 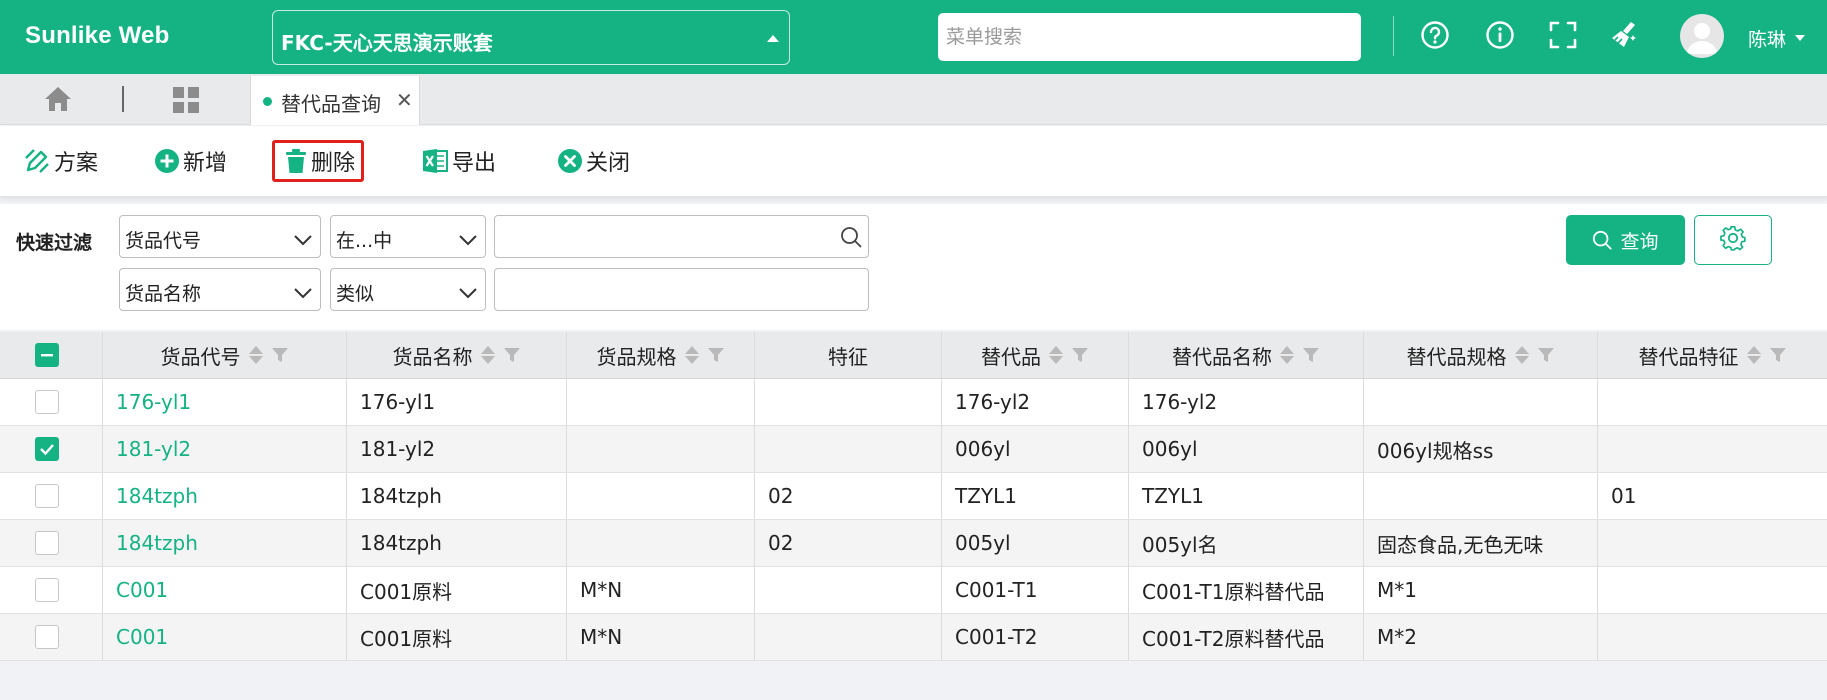 What do you see at coordinates (408, 236) in the screenshot?
I see `filter-operator-select-1: 在...中` at bounding box center [408, 236].